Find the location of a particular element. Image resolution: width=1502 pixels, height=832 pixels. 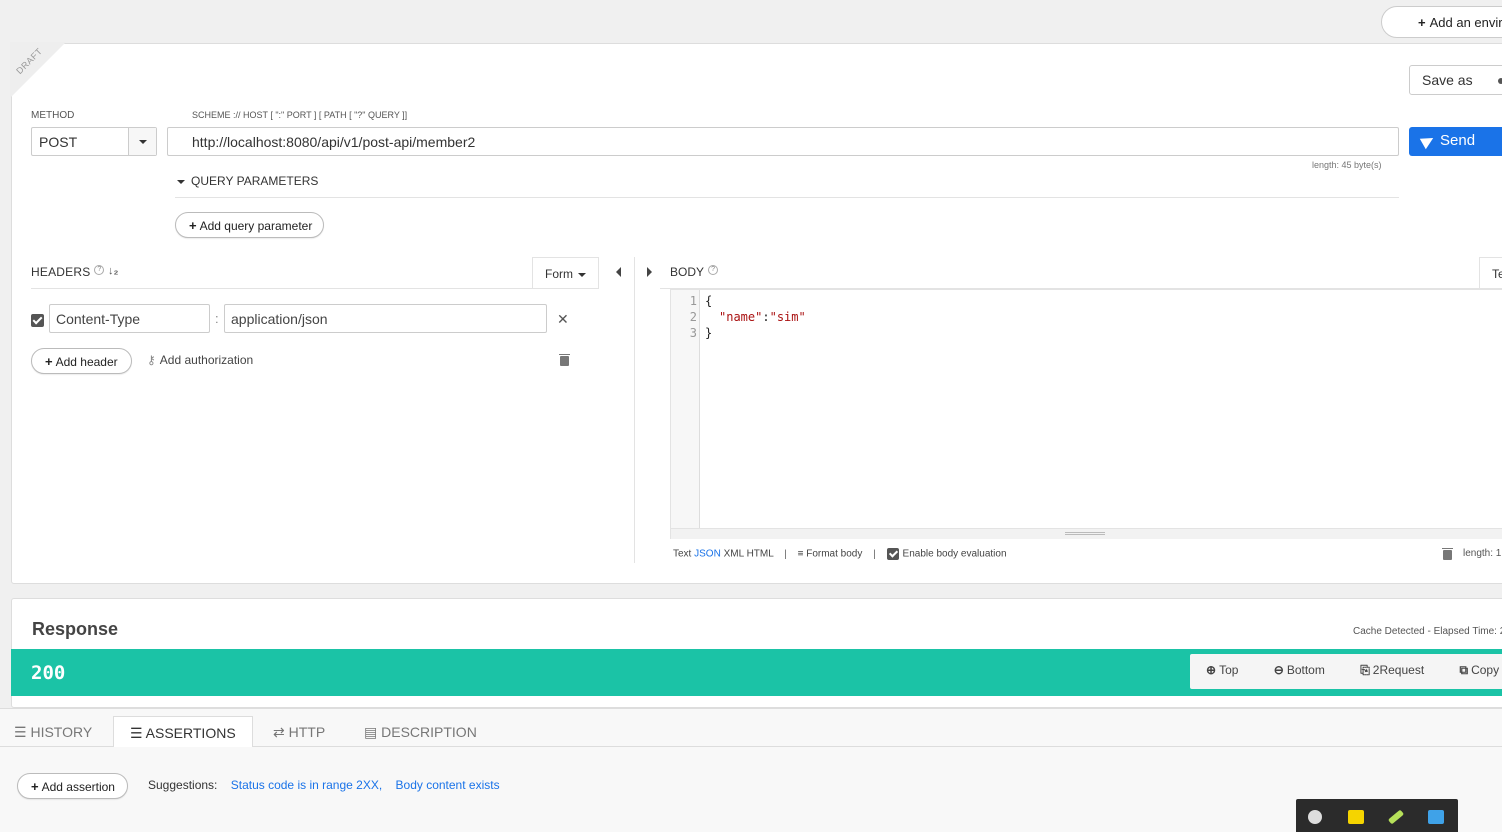

collapse-left-icon is located at coordinates (618, 272).